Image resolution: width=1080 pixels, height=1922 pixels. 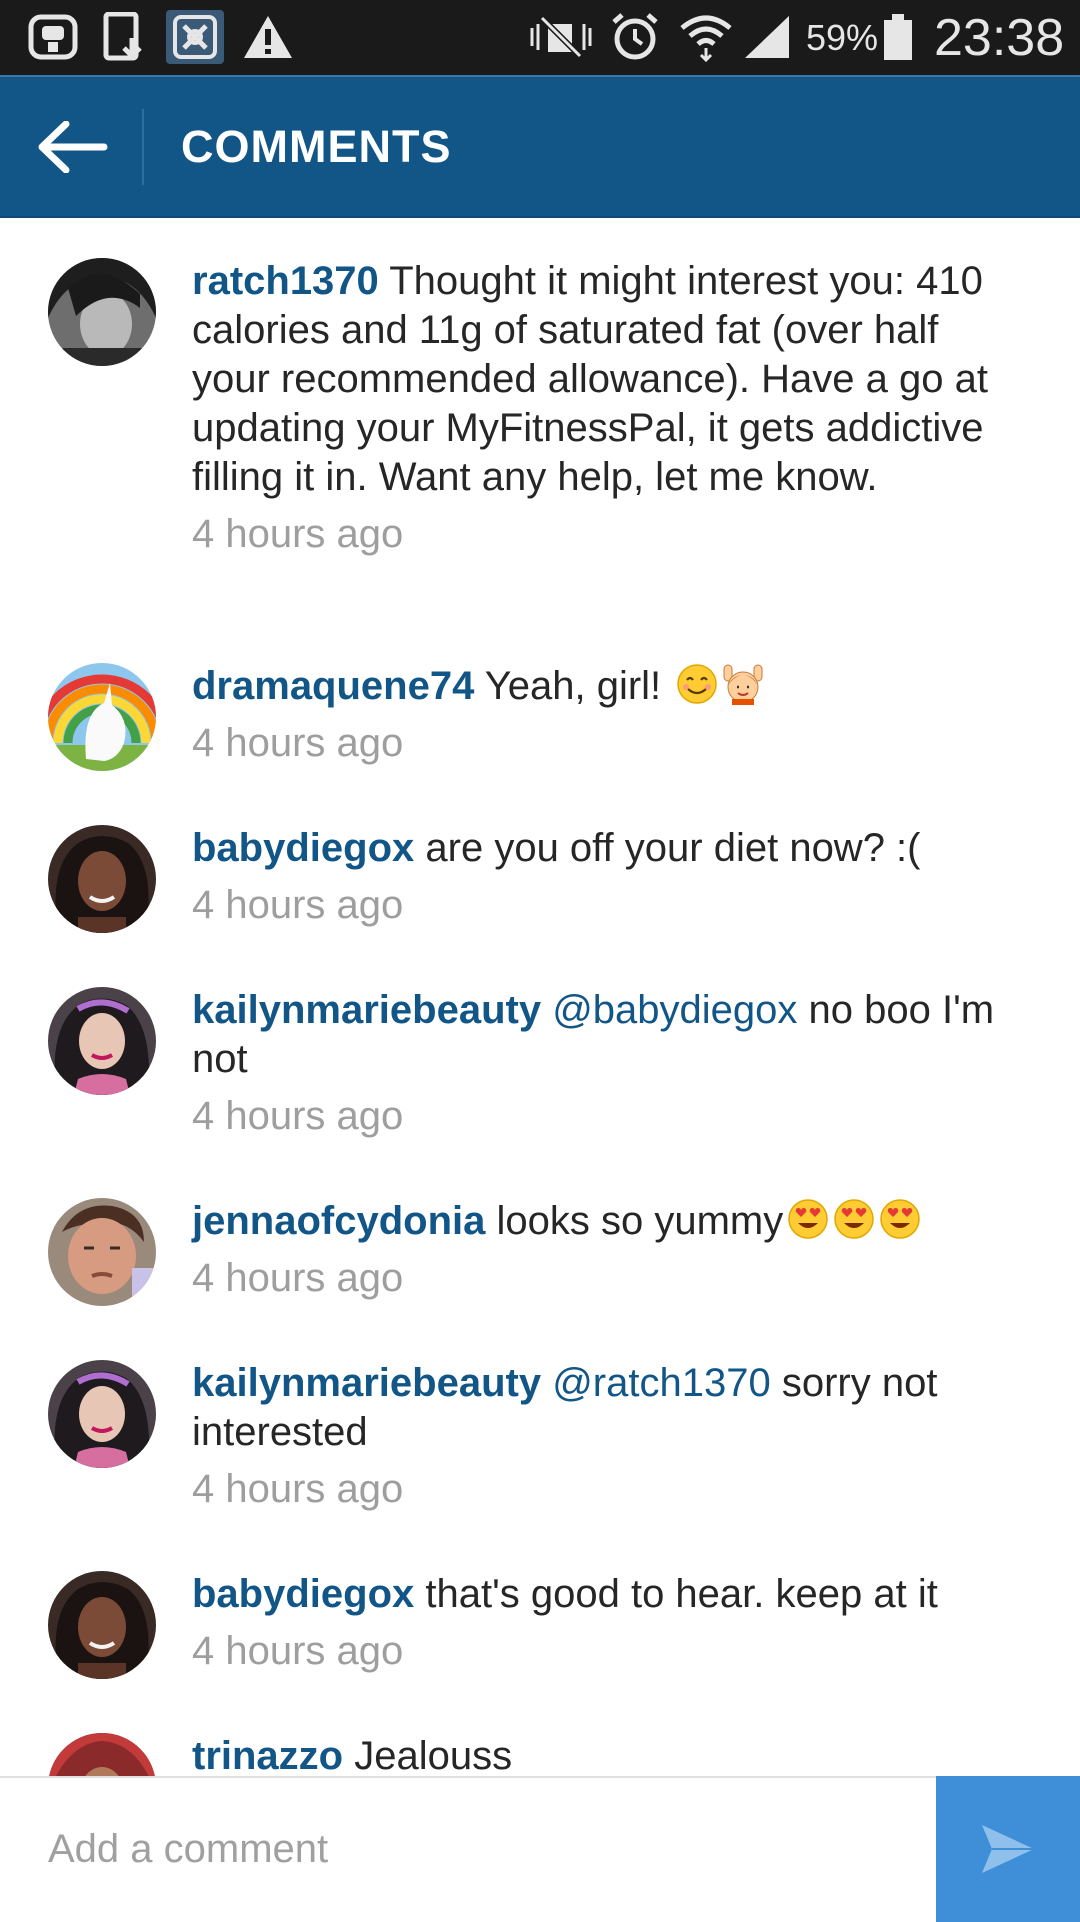 I want to click on comment-item: dramaquene74 Yeah, girl! 4 hours ago, so click(x=540, y=704).